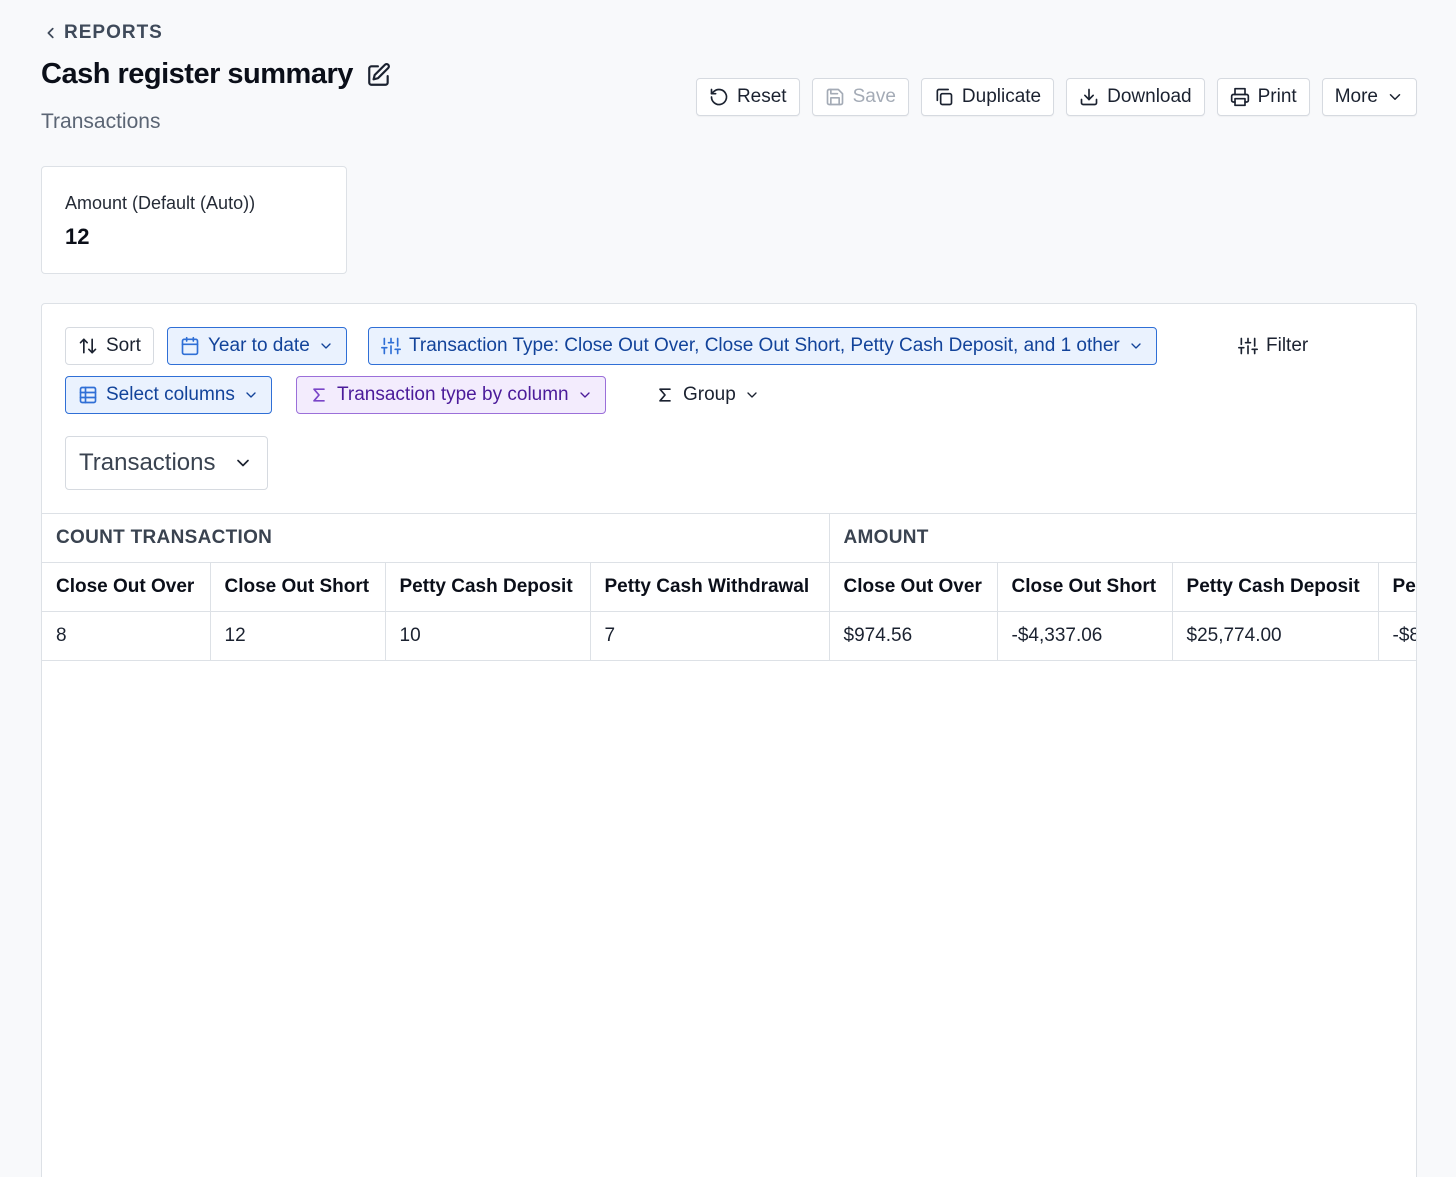 This screenshot has width=1456, height=1177. I want to click on duplicate-button: Duplicate, so click(987, 97).